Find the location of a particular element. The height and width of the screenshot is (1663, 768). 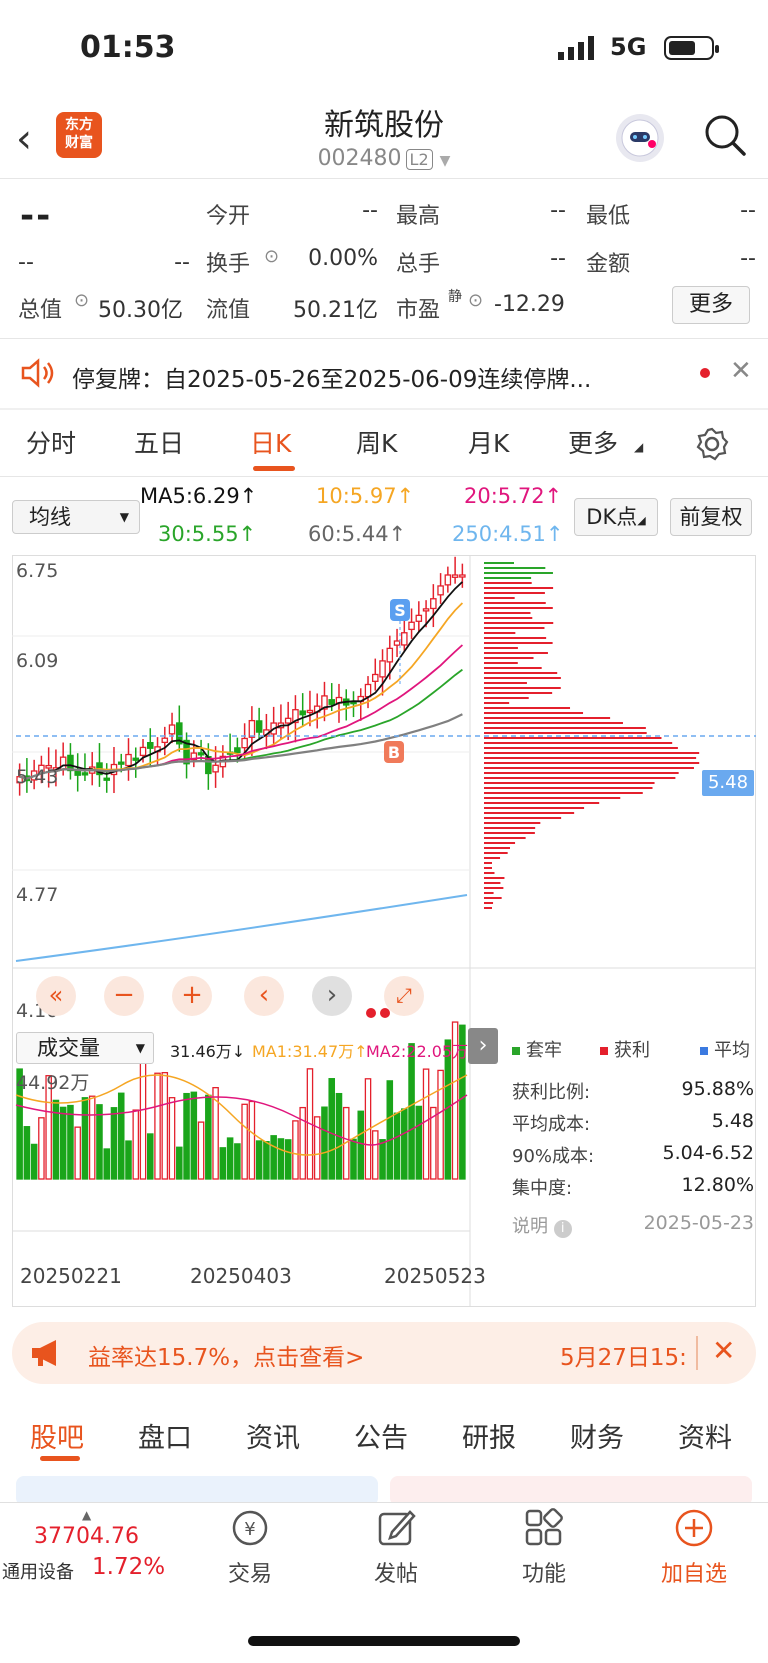

indicator-select: 均线 ▼ is located at coordinates (76, 517).